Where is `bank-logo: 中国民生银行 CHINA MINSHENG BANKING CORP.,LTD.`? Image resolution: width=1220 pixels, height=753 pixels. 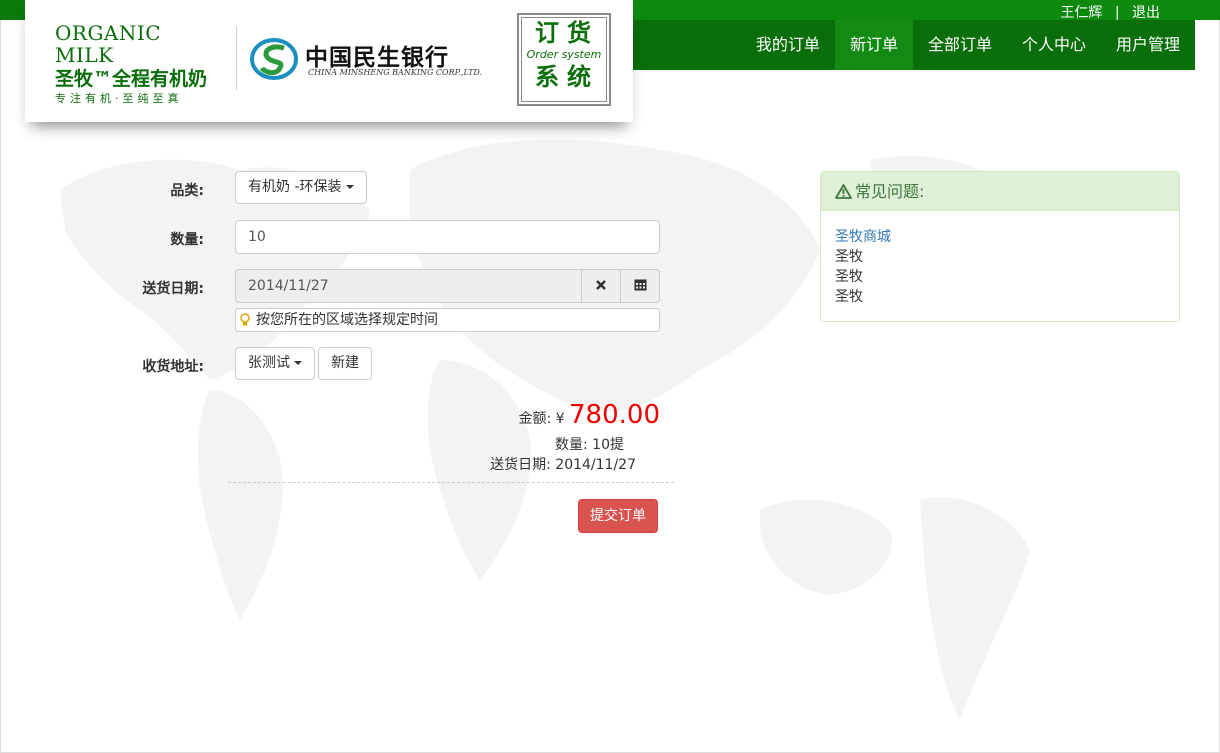 bank-logo: 中国民生银行 CHINA MINSHENG BANKING CORP.,LTD. is located at coordinates (380, 60).